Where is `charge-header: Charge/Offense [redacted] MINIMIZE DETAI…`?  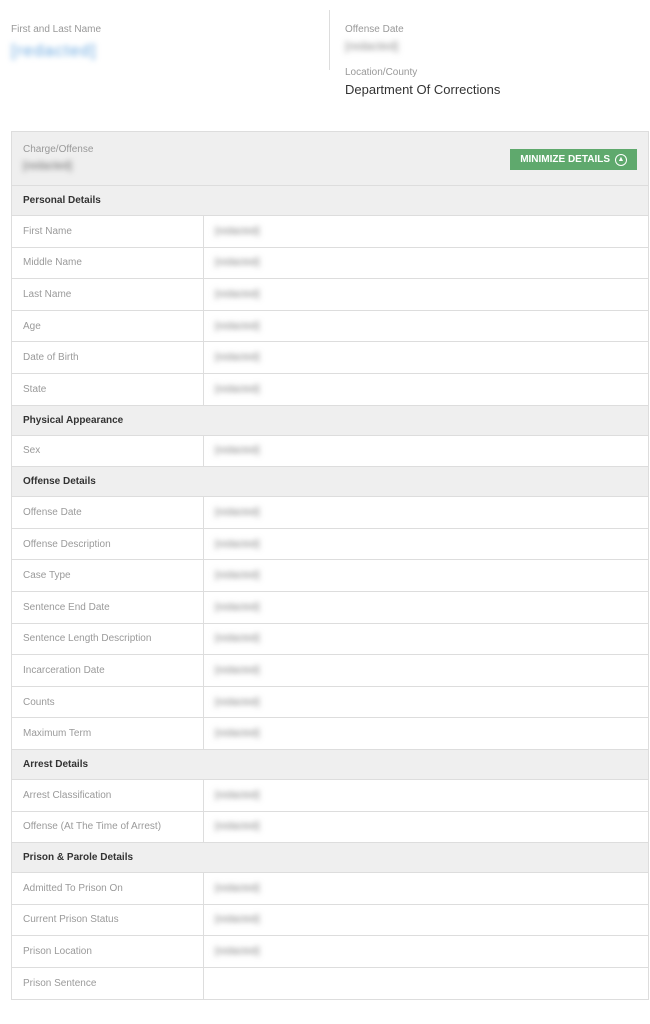
charge-header: Charge/Offense [redacted] MINIMIZE DETAI… is located at coordinates (330, 159).